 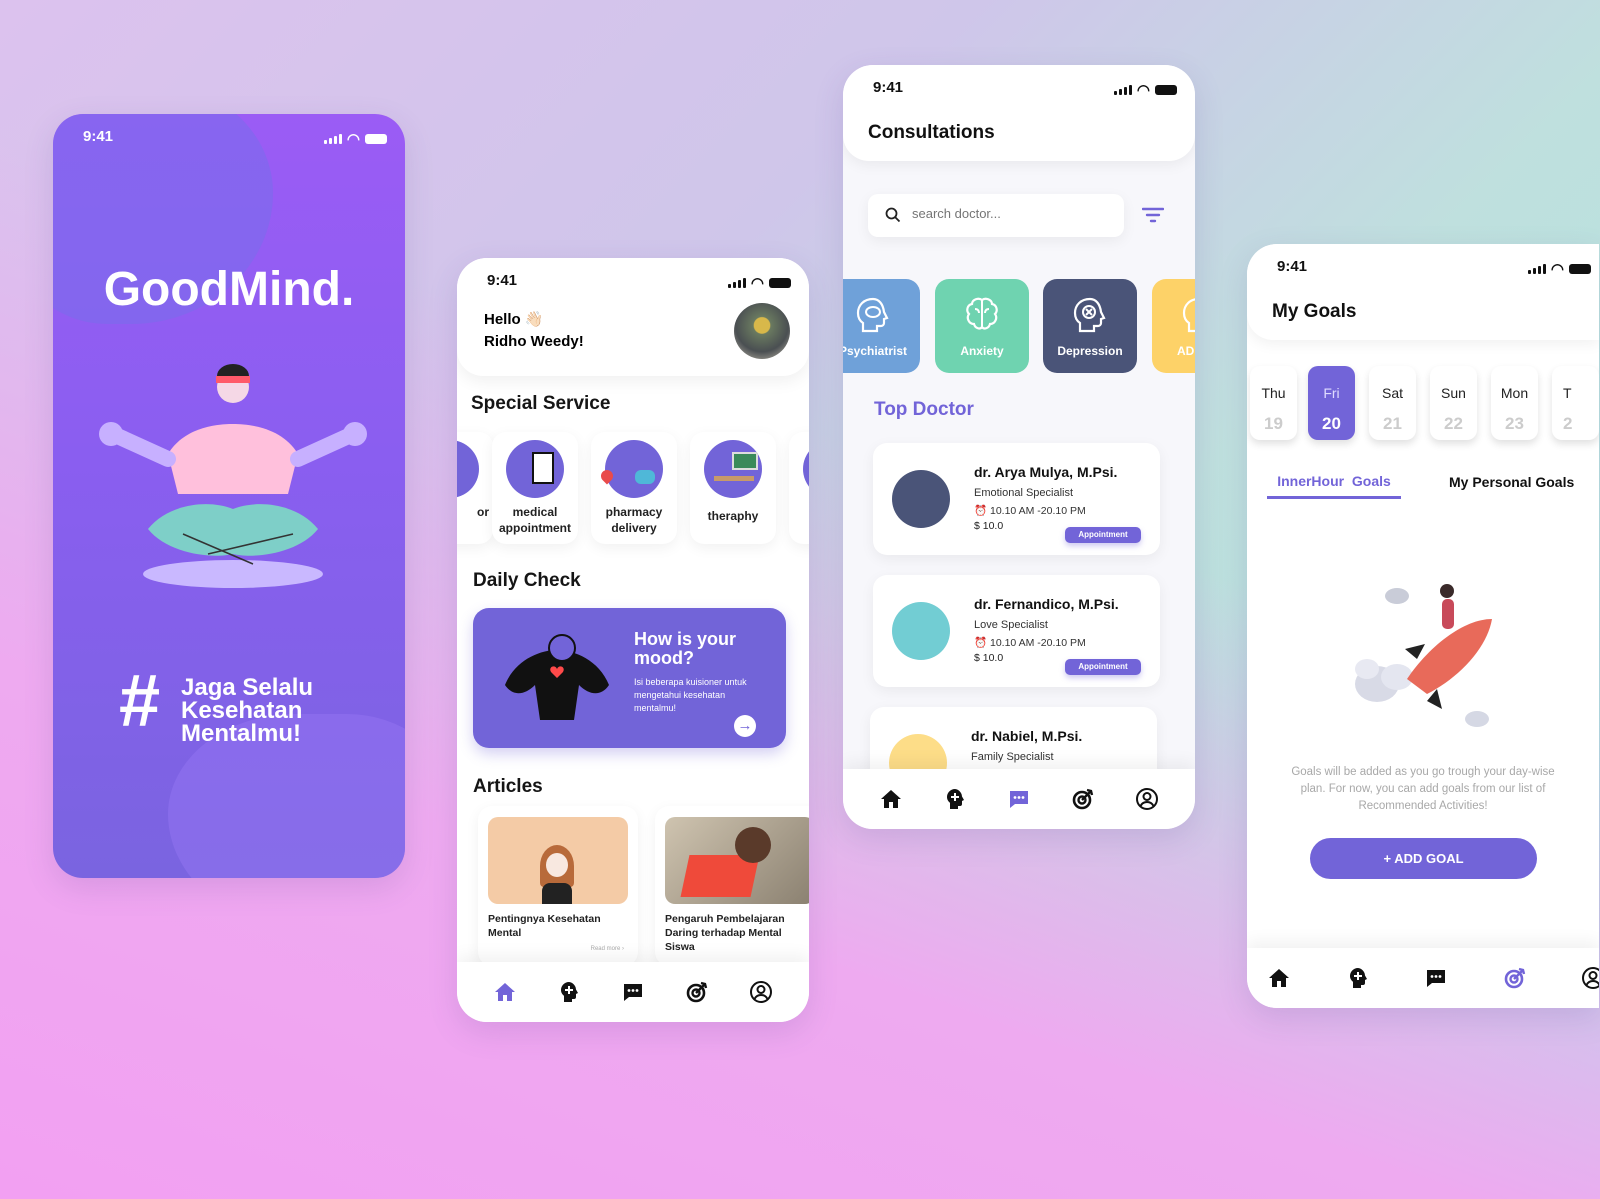 I want to click on alarm-clock-icon: ⏰, so click(x=981, y=511).